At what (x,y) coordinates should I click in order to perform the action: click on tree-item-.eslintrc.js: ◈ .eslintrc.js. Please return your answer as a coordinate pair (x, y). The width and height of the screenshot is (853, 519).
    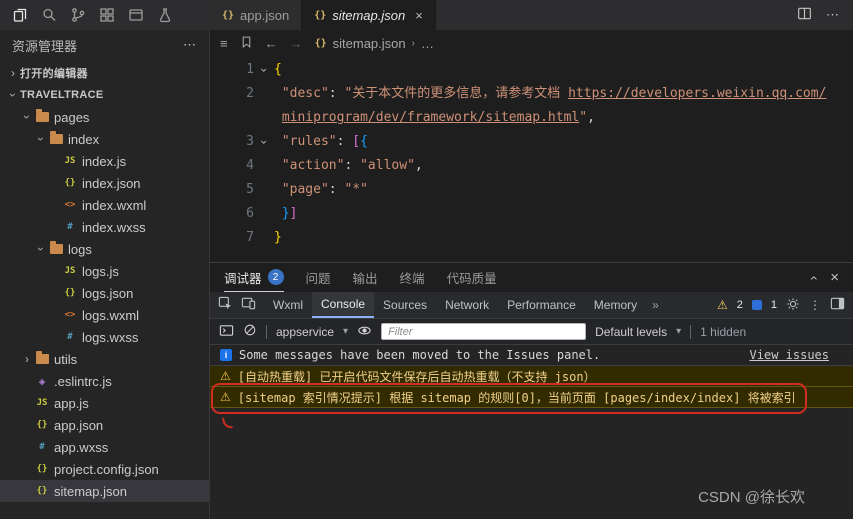
    Looking at the image, I should click on (104, 381).